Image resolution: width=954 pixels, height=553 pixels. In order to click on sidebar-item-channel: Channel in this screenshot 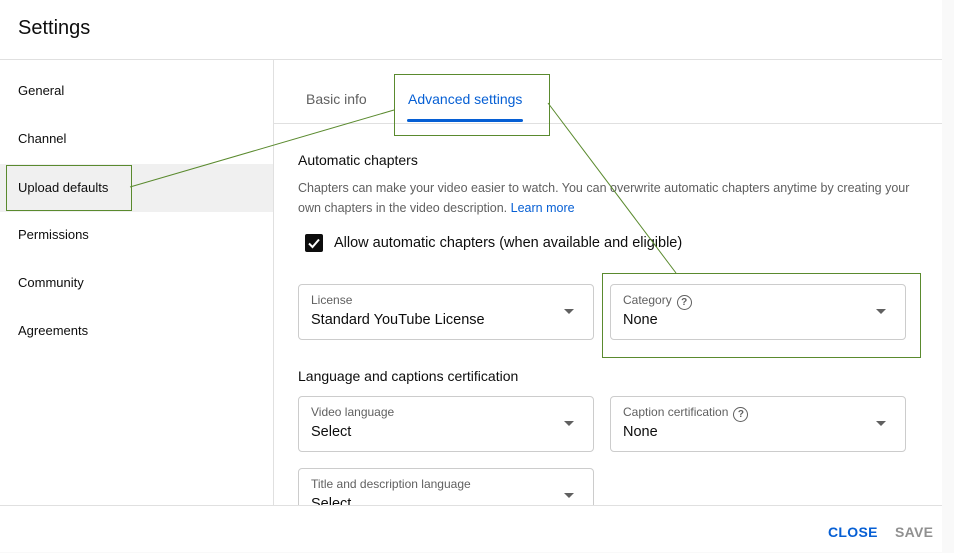, I will do `click(136, 139)`.